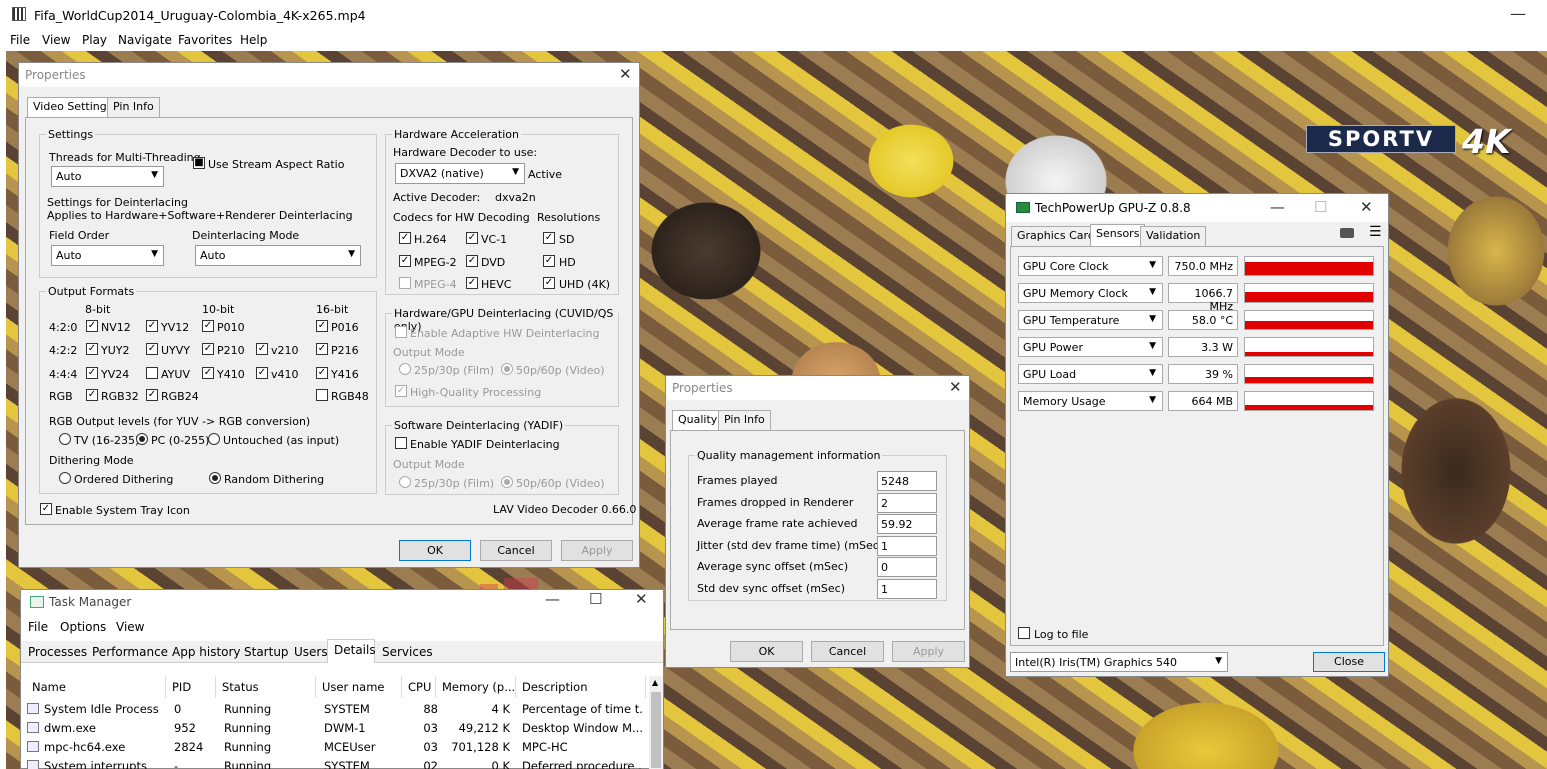 The image size is (1547, 769). I want to click on codec-dvd-checkbox: ✓, so click(472, 261).